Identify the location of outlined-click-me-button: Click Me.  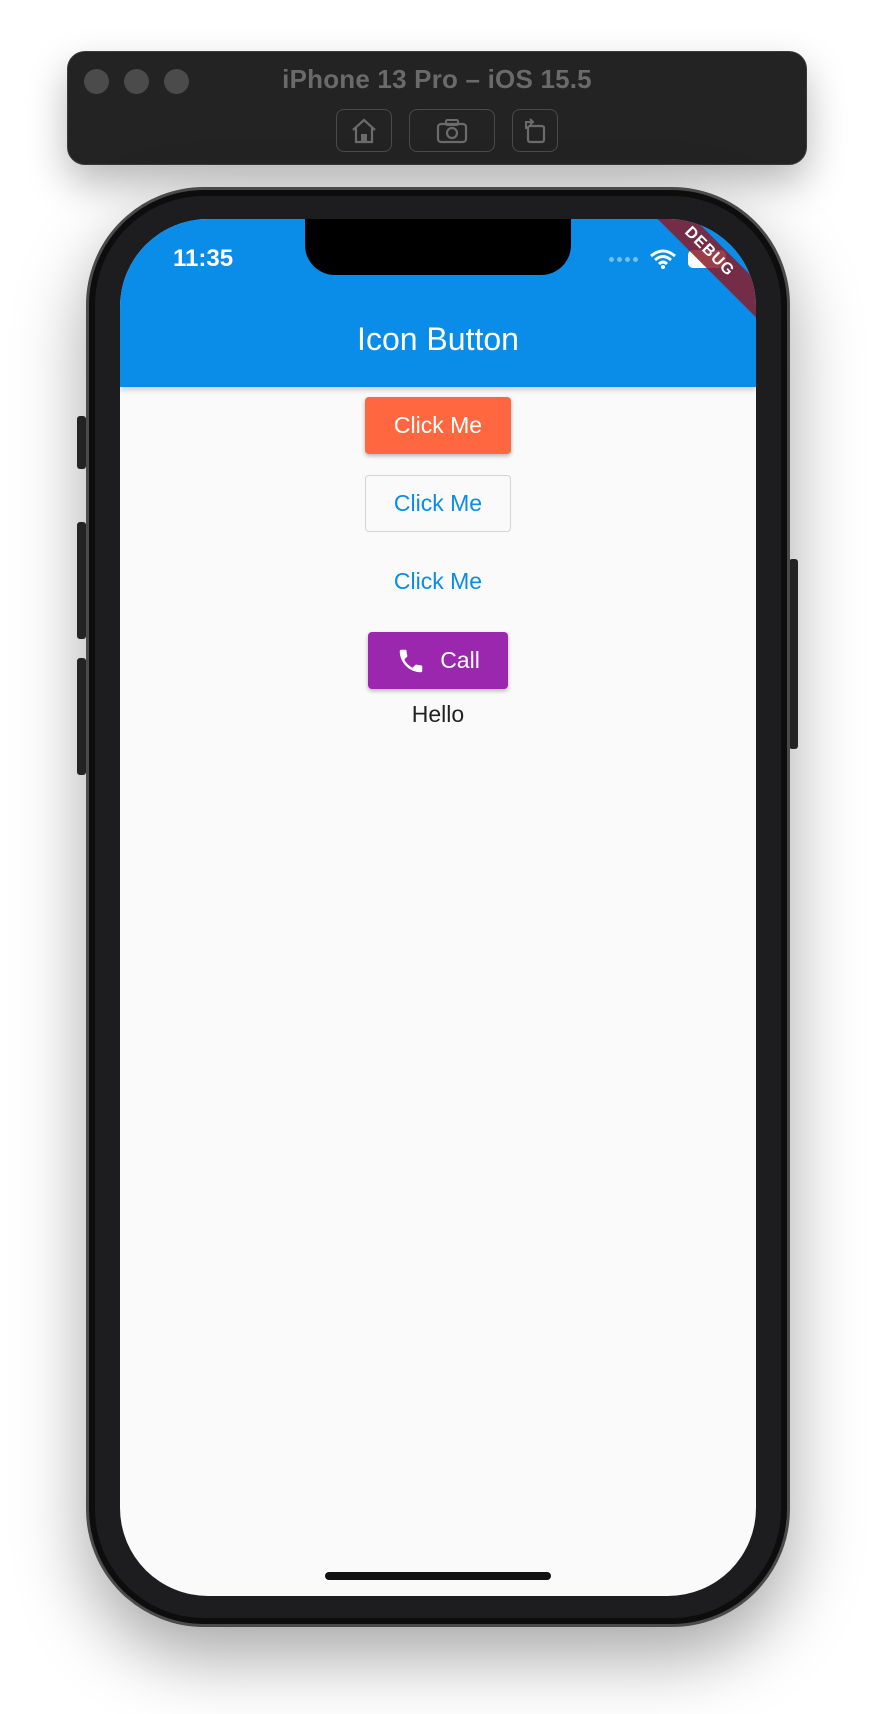
(438, 503).